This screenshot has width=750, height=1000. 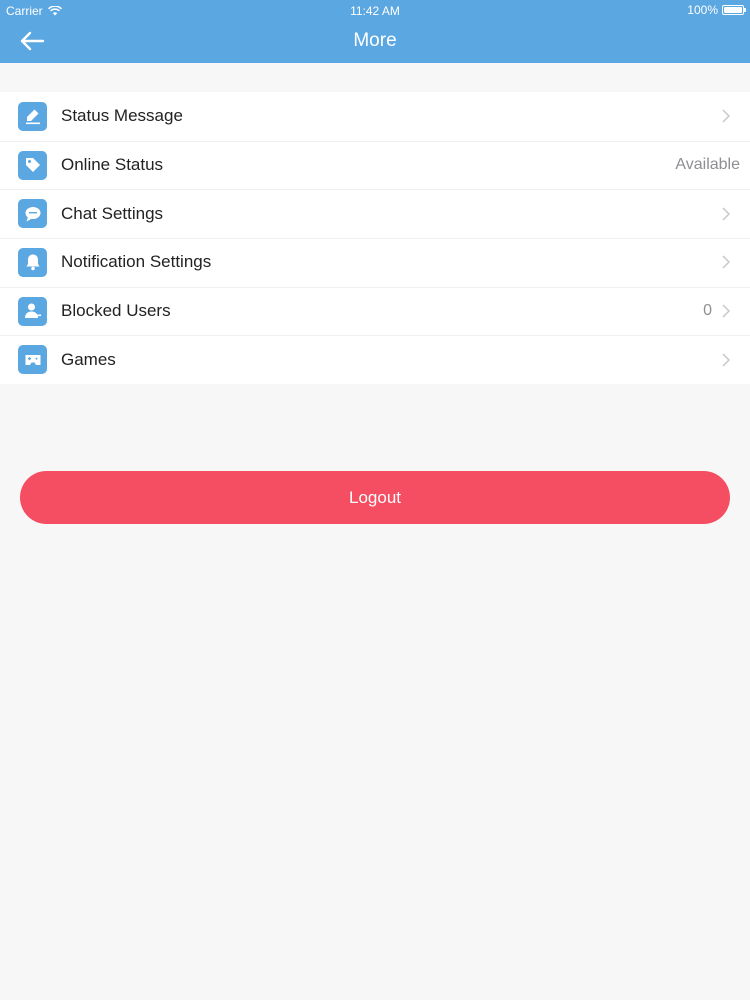 What do you see at coordinates (88, 359) in the screenshot?
I see `menu-item-label: Games` at bounding box center [88, 359].